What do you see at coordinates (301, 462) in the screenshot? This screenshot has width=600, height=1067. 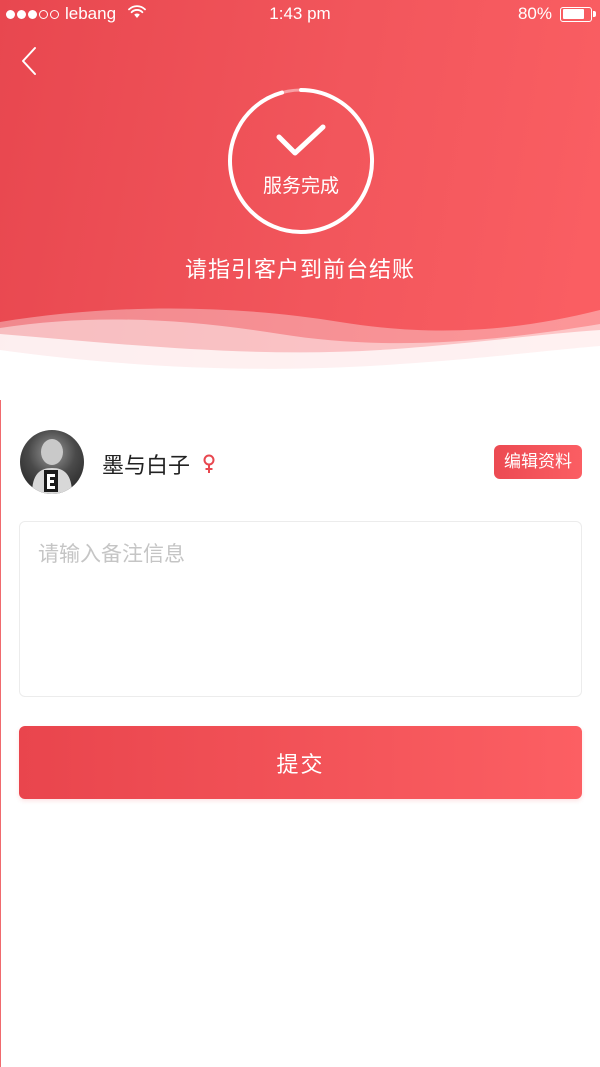 I see `customer-info-row: 墨与白子 编辑资料` at bounding box center [301, 462].